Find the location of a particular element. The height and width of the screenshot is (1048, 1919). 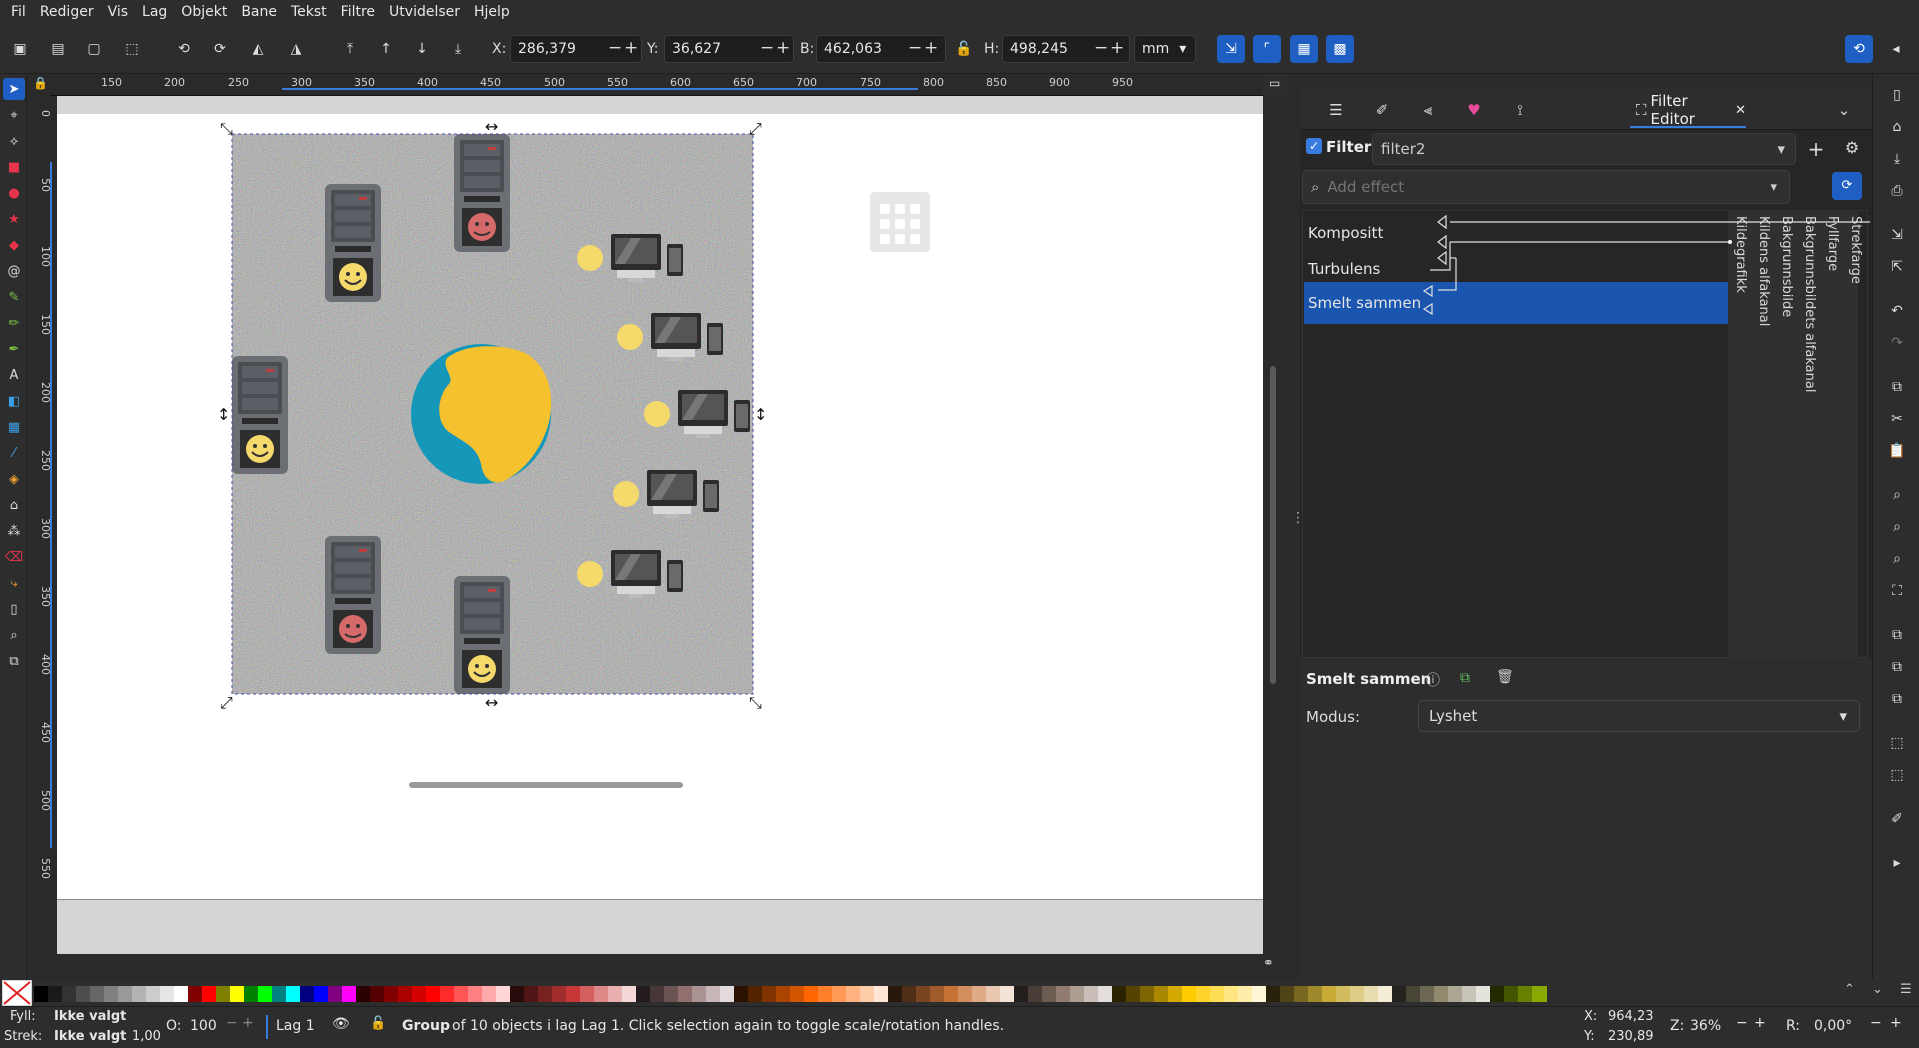

cut-icon: ✂ is located at coordinates (1897, 419).